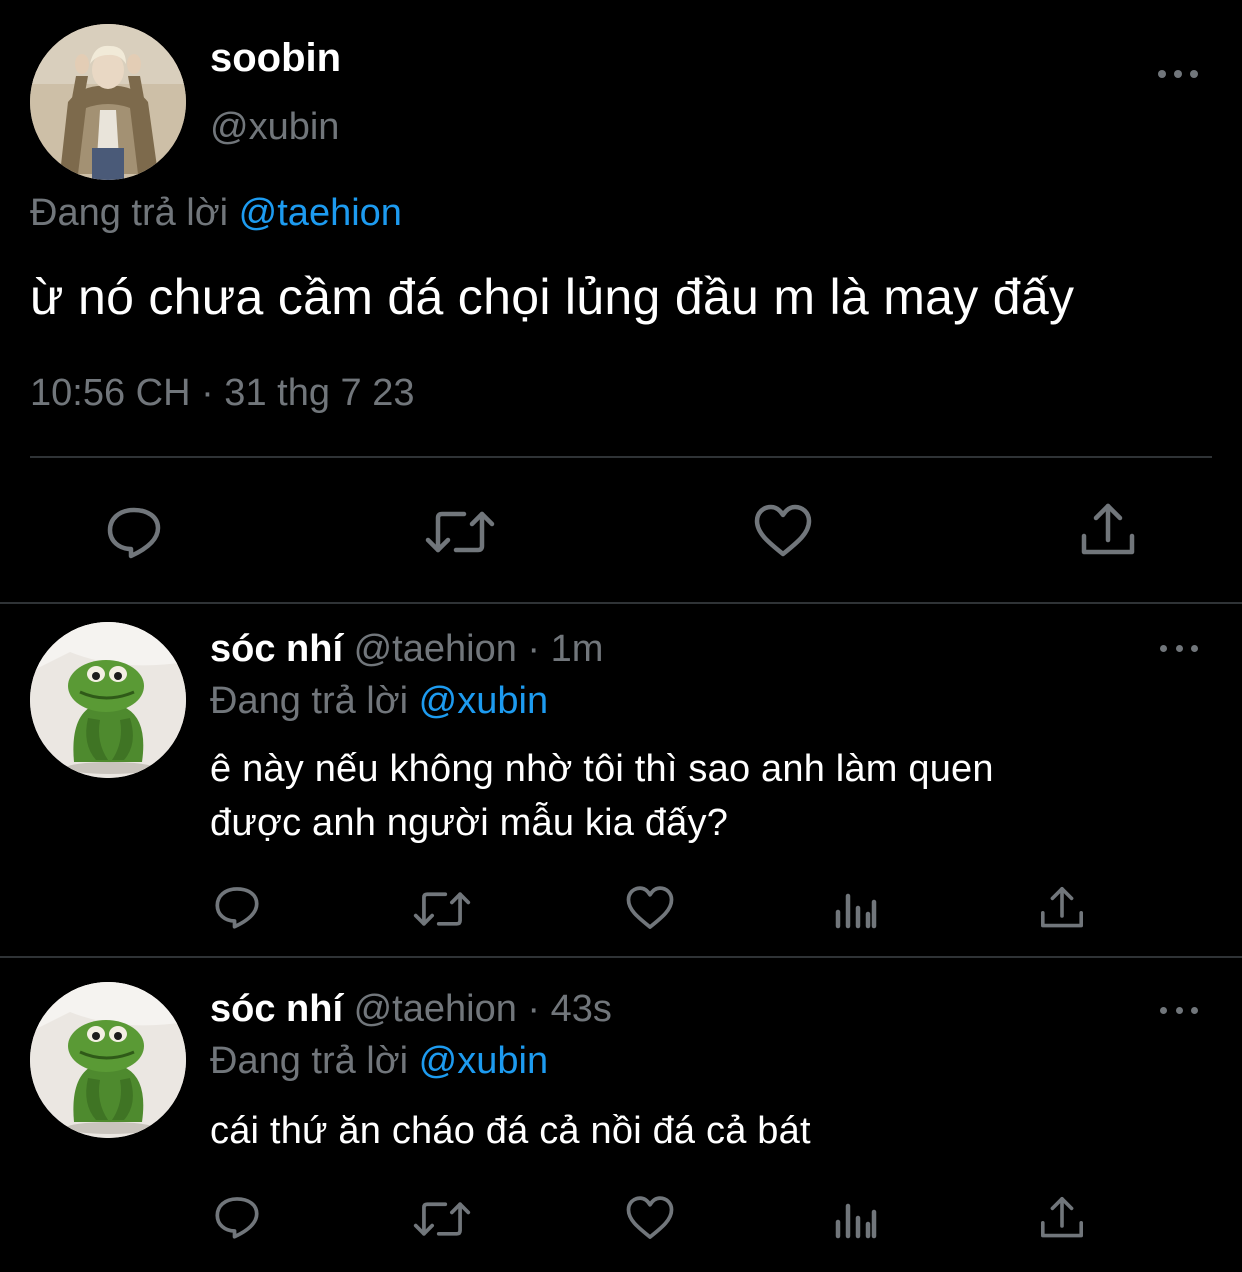  I want to click on time-ago: 43s, so click(581, 1009).